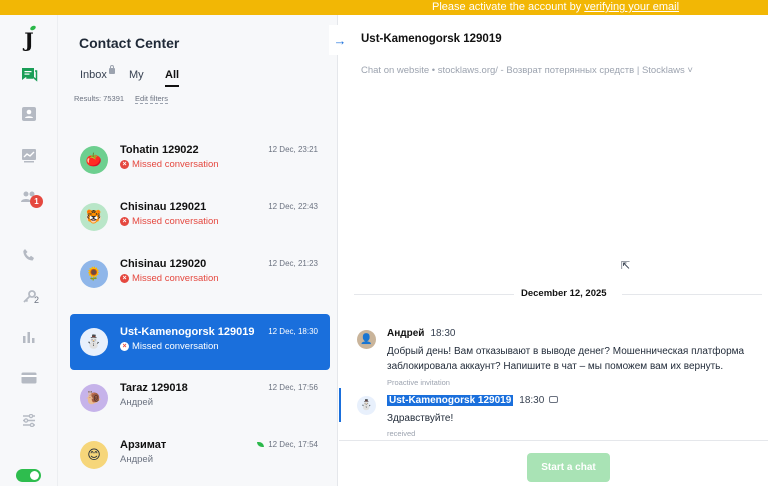 This screenshot has width=768, height=486. What do you see at coordinates (163, 264) in the screenshot?
I see `contact-name: Chisinau 129020` at bounding box center [163, 264].